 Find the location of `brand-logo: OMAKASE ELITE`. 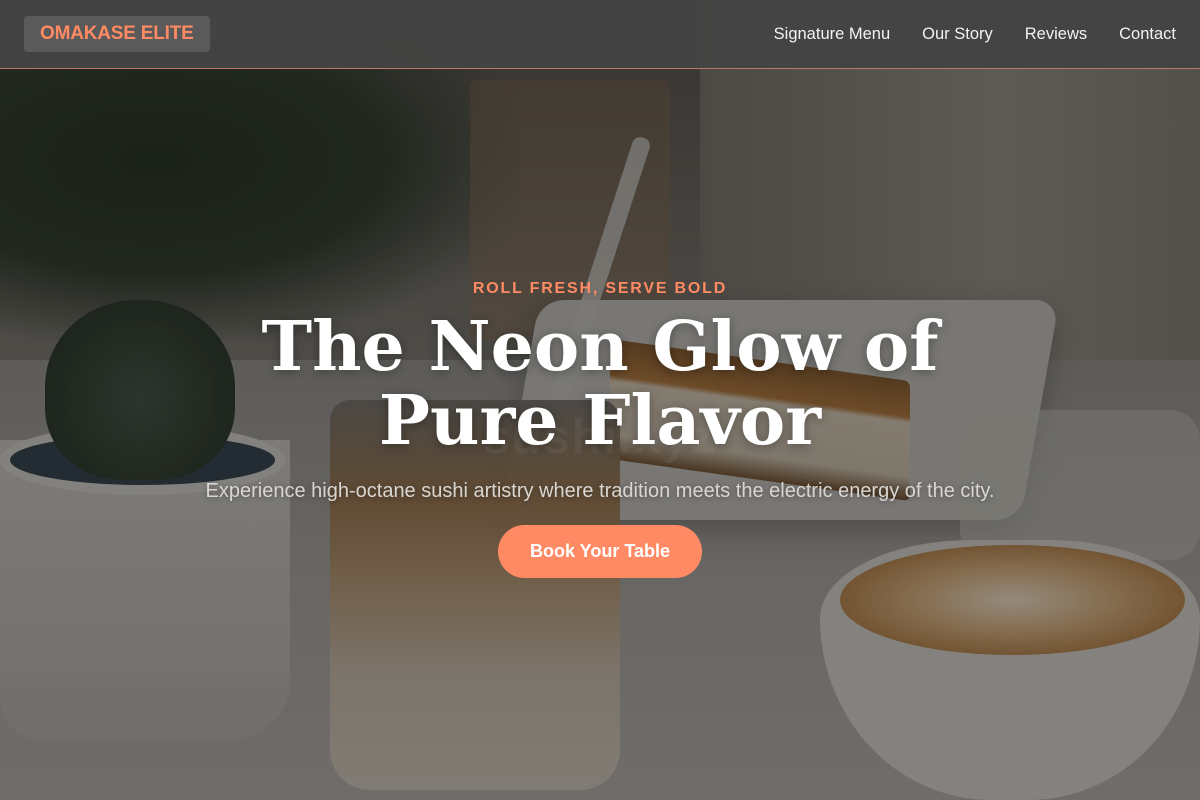

brand-logo: OMAKASE ELITE is located at coordinates (117, 34).